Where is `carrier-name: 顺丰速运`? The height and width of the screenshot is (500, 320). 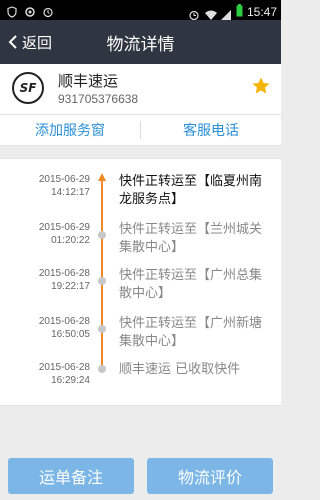 carrier-name: 顺丰速运 is located at coordinates (88, 81).